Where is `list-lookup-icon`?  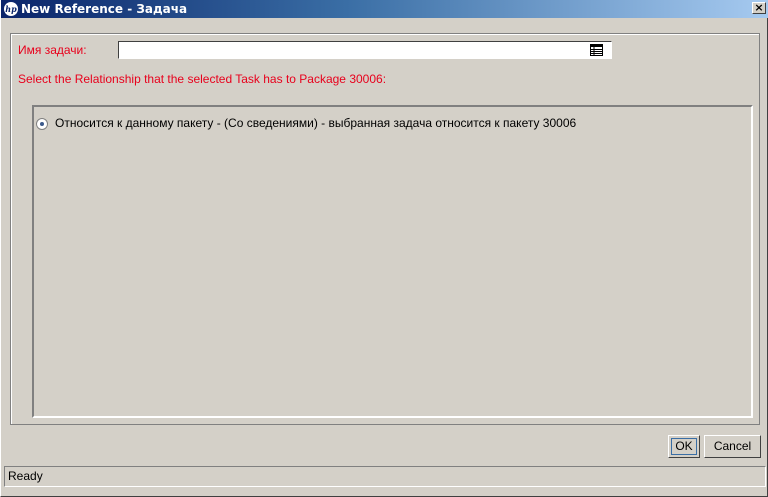 list-lookup-icon is located at coordinates (597, 50).